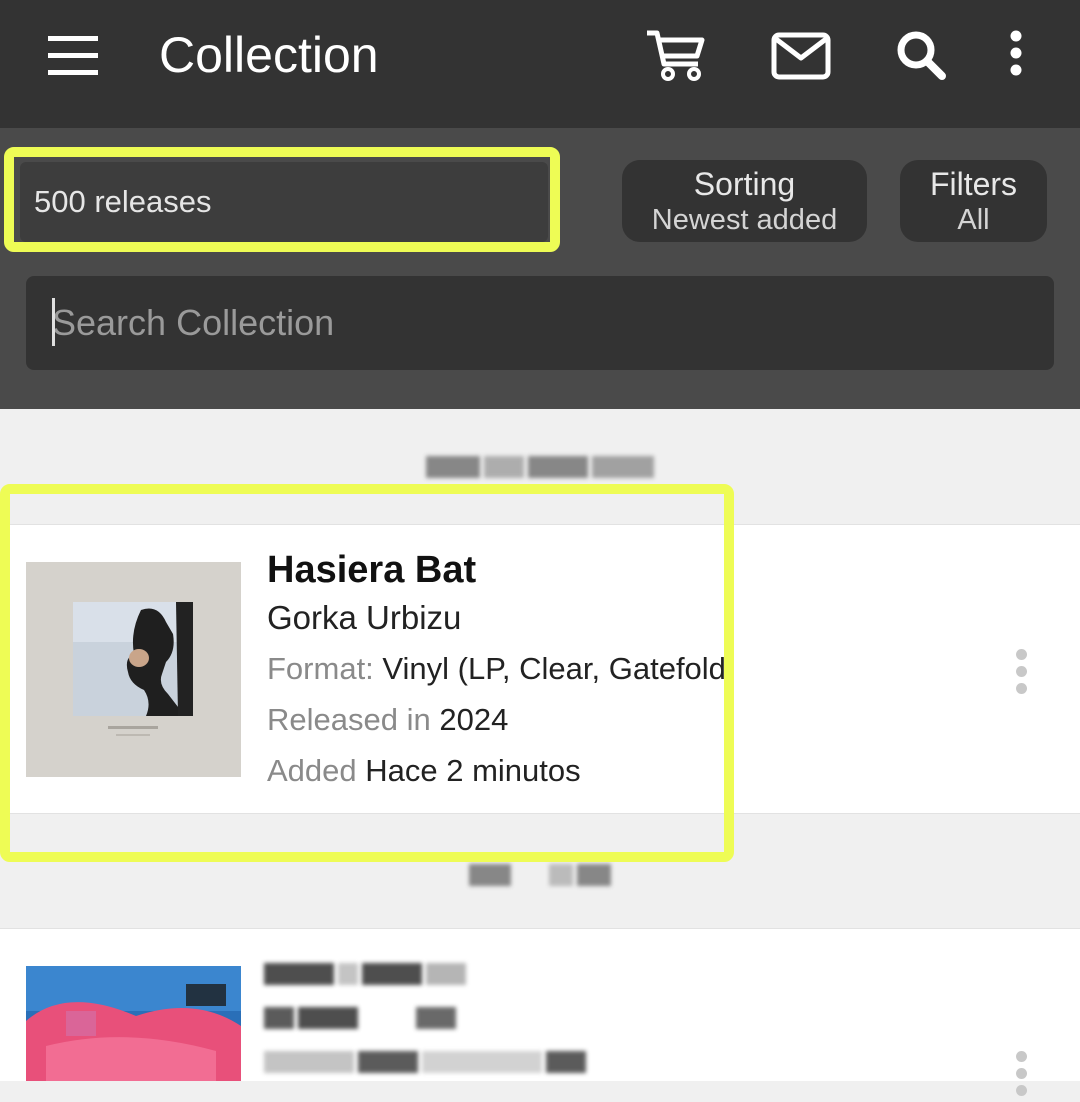 This screenshot has height=1102, width=1080. What do you see at coordinates (1016, 54) in the screenshot?
I see `more-vert-icon` at bounding box center [1016, 54].